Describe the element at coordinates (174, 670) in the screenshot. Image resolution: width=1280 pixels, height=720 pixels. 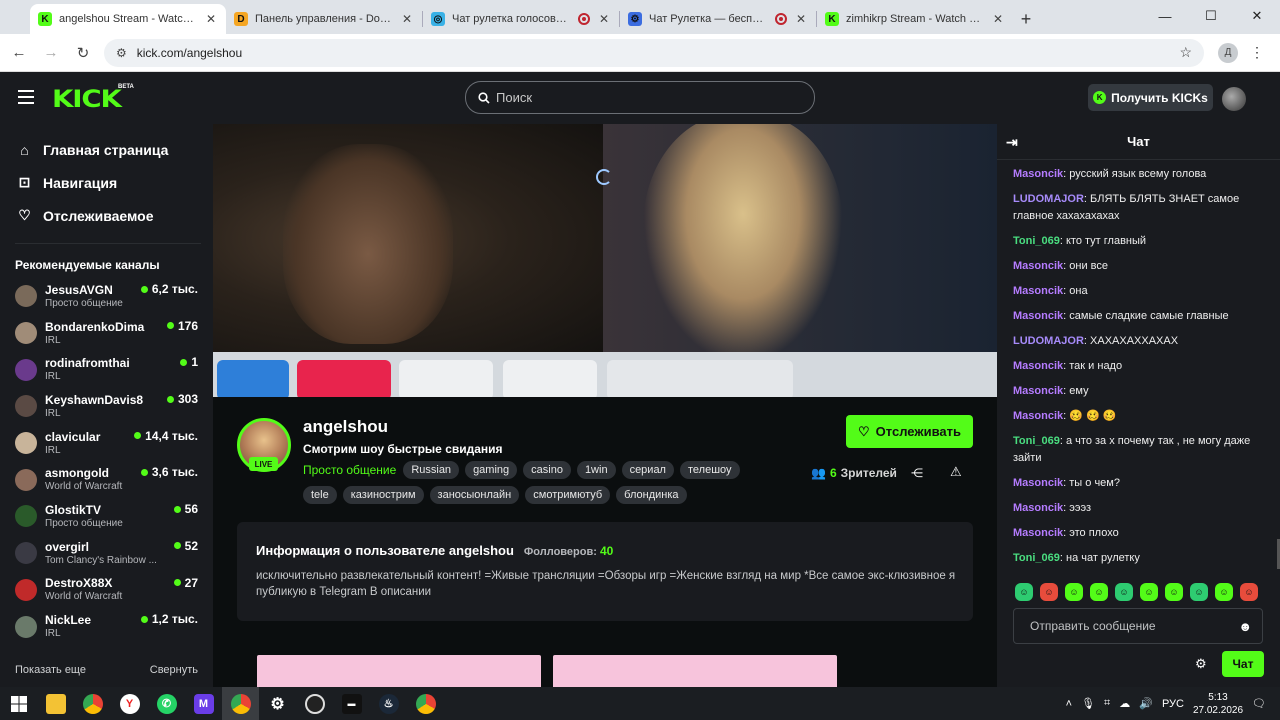
I see `collapse-link: Свернуть` at that location.